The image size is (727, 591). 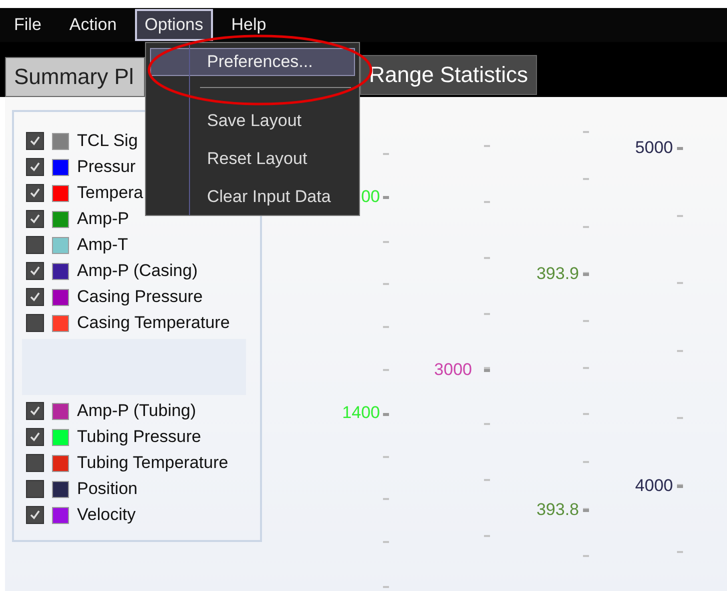 What do you see at coordinates (93, 25) in the screenshot?
I see `menu-item: Action` at bounding box center [93, 25].